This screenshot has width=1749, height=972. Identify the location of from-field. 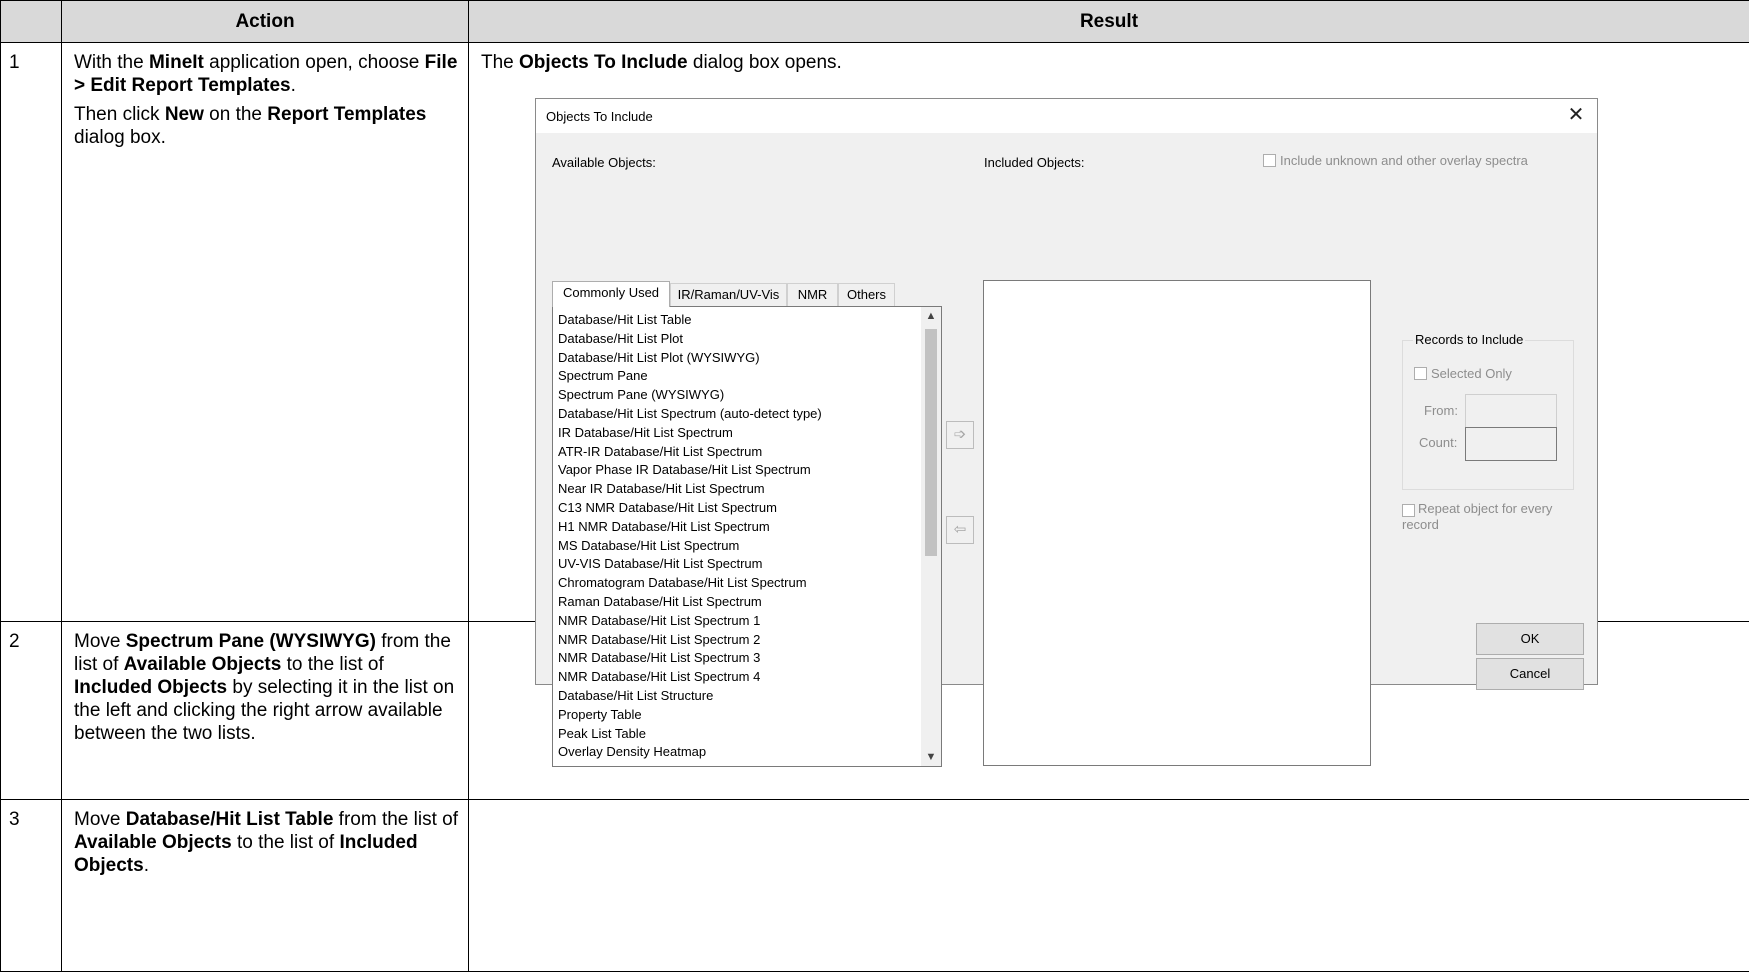
(1511, 411).